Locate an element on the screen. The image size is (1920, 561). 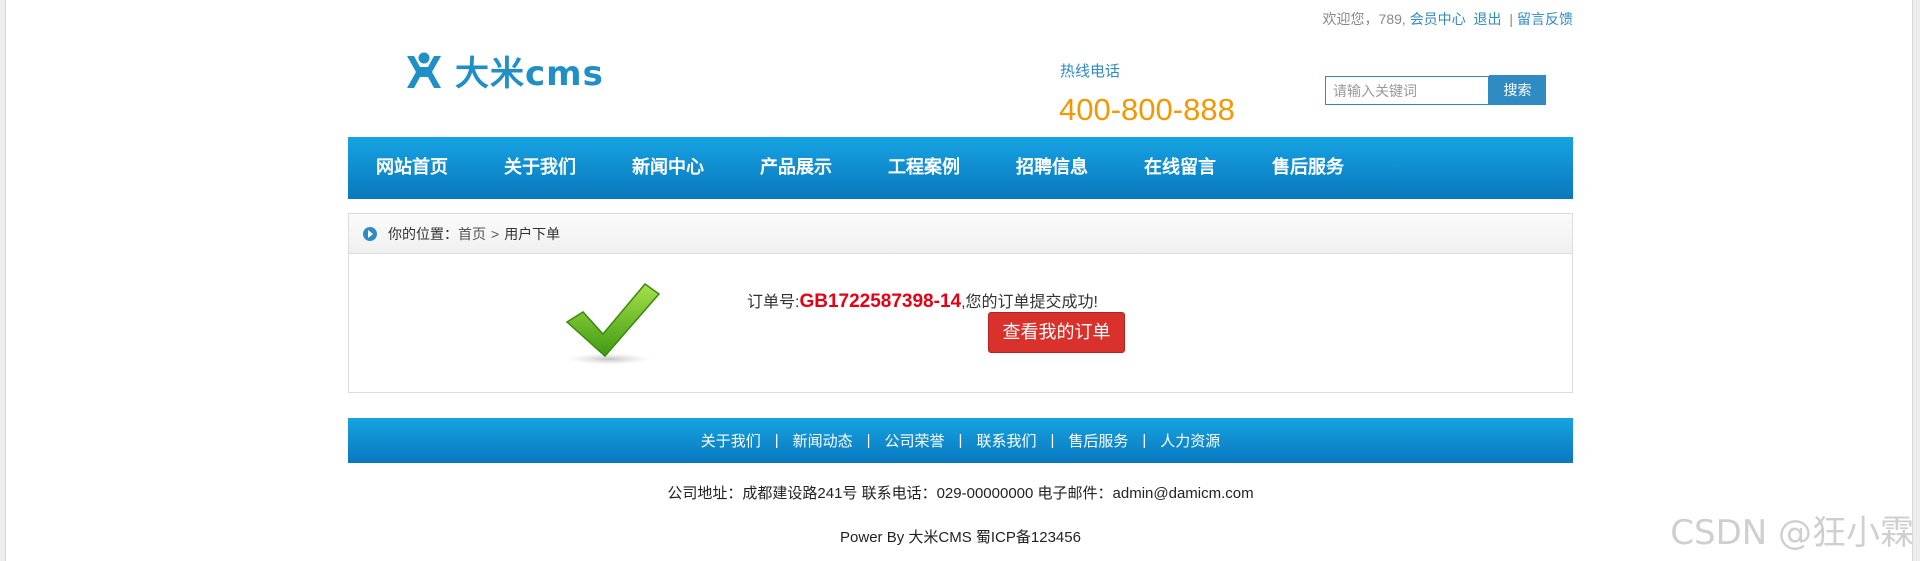
nav-item-news: 新闻中心 is located at coordinates (668, 168).